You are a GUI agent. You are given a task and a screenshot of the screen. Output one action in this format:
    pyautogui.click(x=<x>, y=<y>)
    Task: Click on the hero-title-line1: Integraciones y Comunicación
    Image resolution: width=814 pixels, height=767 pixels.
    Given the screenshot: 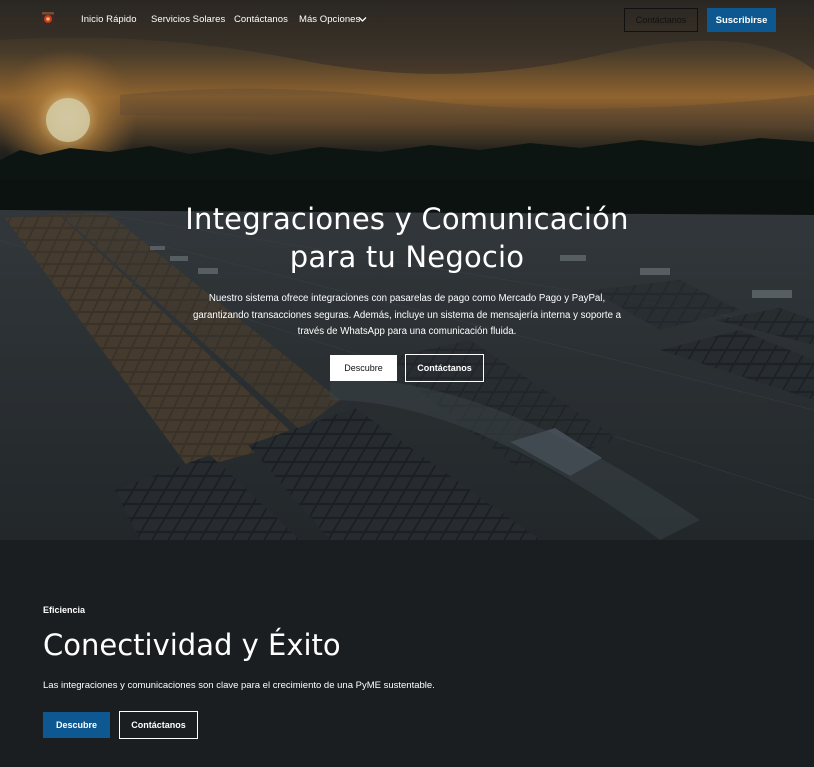 What is the action you would take?
    pyautogui.click(x=407, y=219)
    